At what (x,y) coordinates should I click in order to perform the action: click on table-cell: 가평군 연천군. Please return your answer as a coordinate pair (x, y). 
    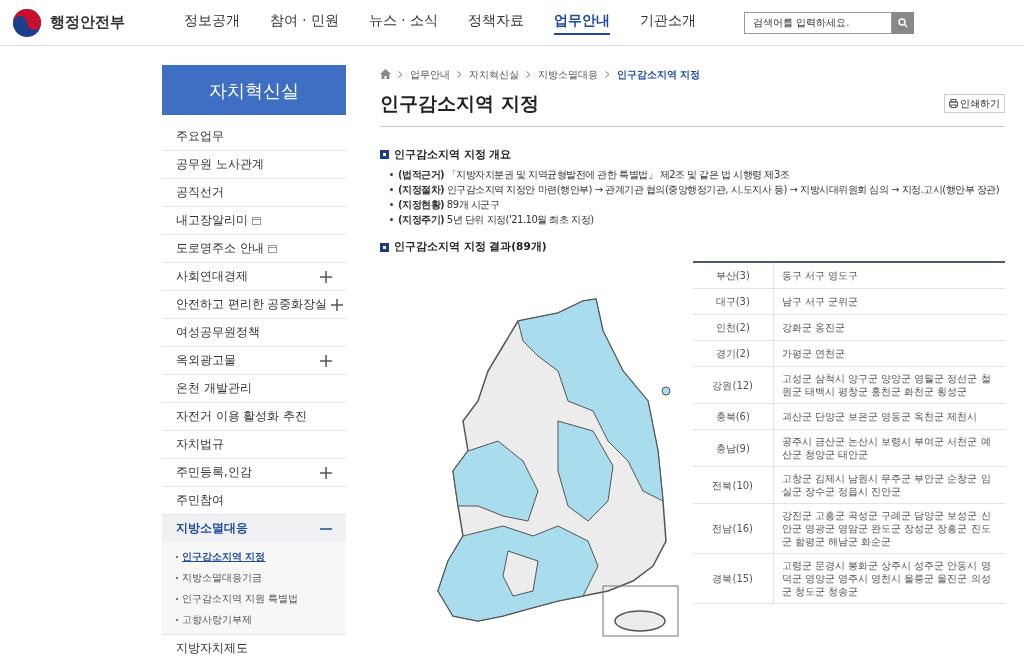
    Looking at the image, I should click on (889, 353).